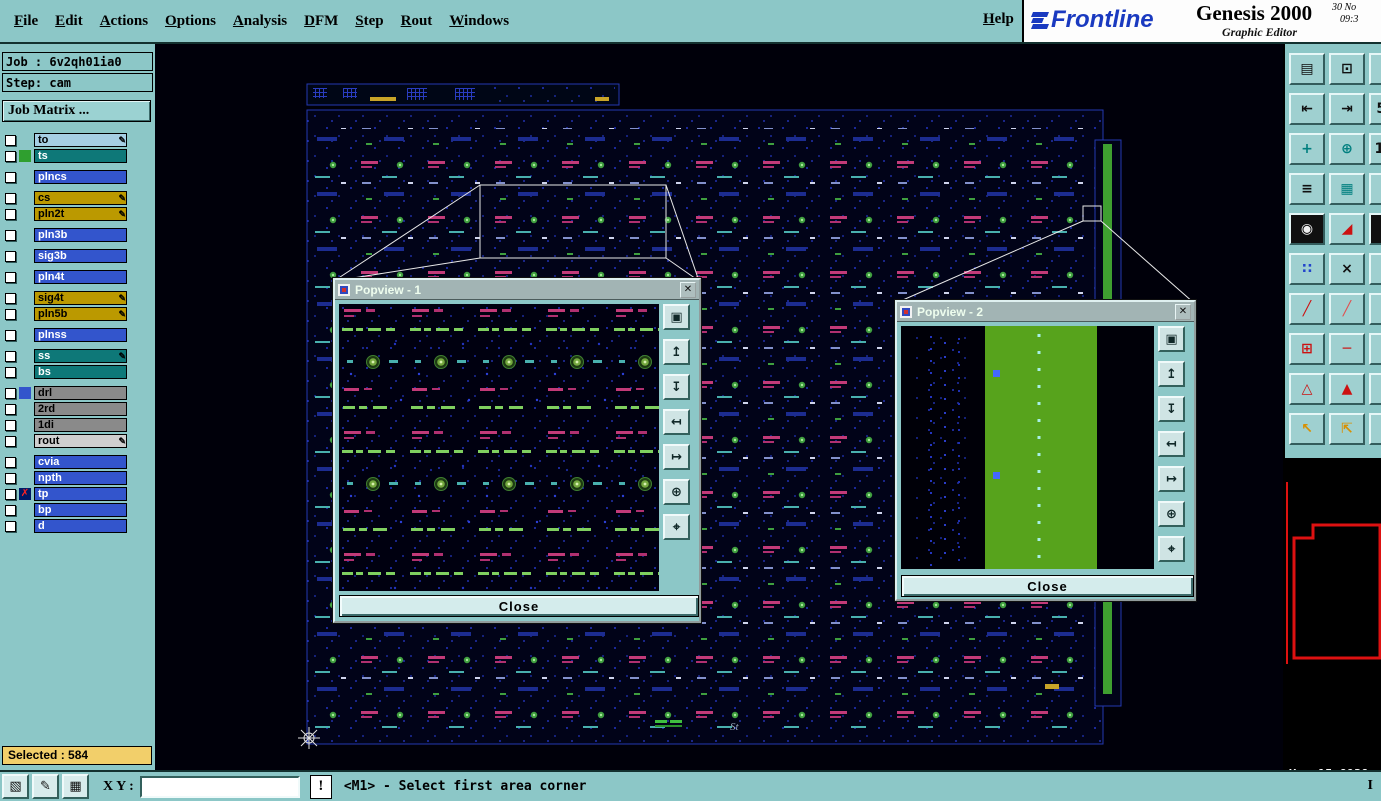  I want to click on tool-button: ⊡, so click(1347, 69).